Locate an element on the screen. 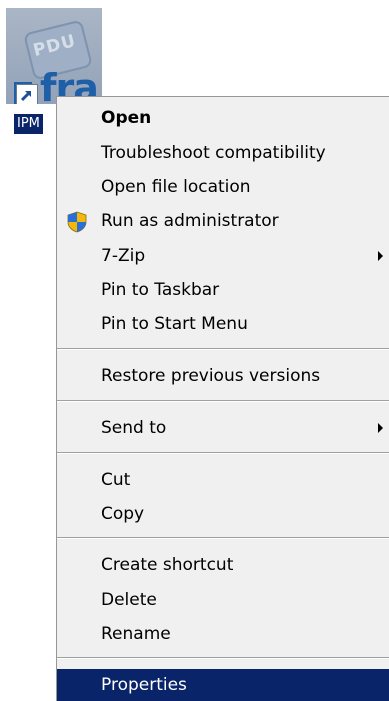 Image resolution: width=389 pixels, height=701 pixels. menu-item-pin-to-taskbar: Pin to Taskbar is located at coordinates (223, 290).